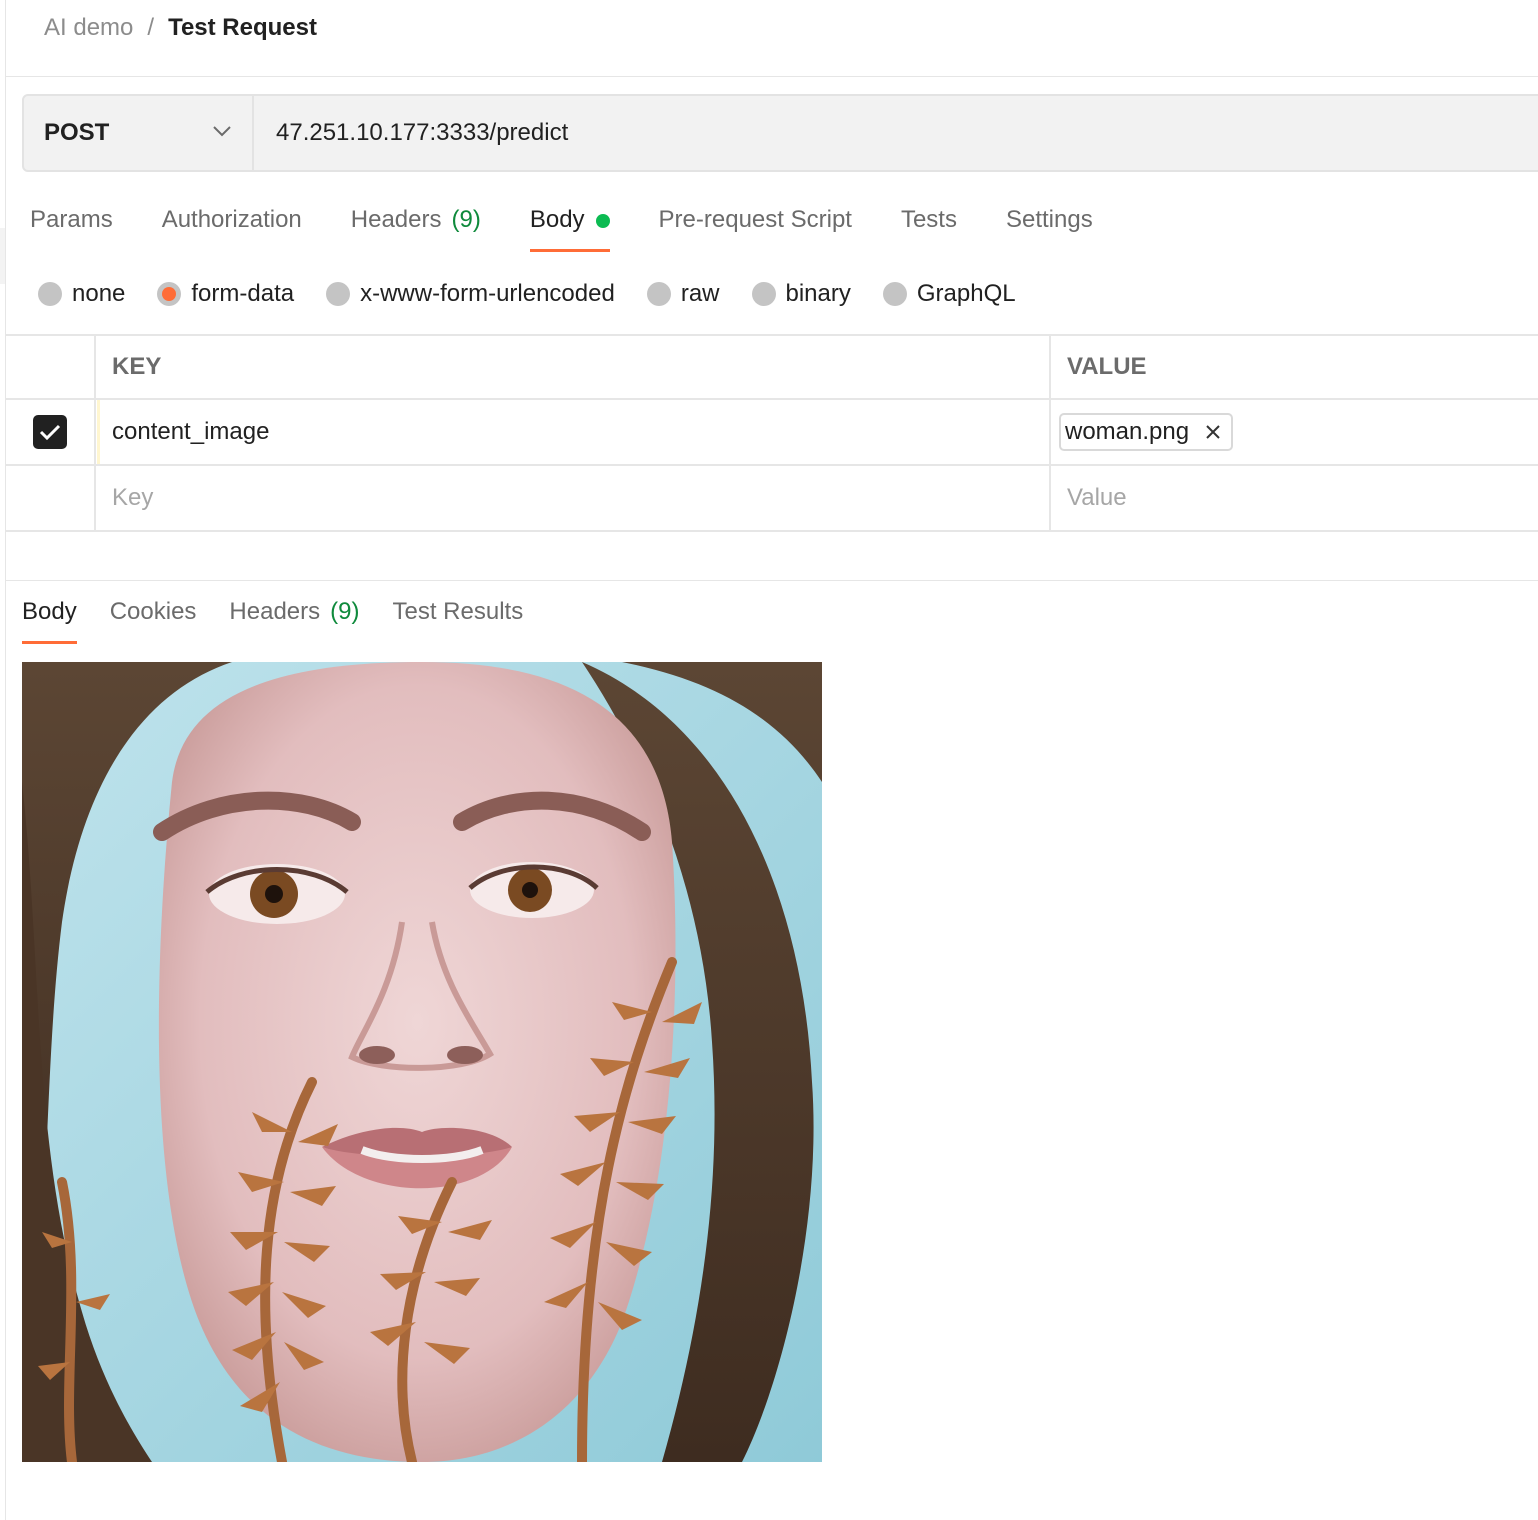 This screenshot has height=1520, width=1538. I want to click on response-tab-test-results-label: Test Results, so click(458, 611).